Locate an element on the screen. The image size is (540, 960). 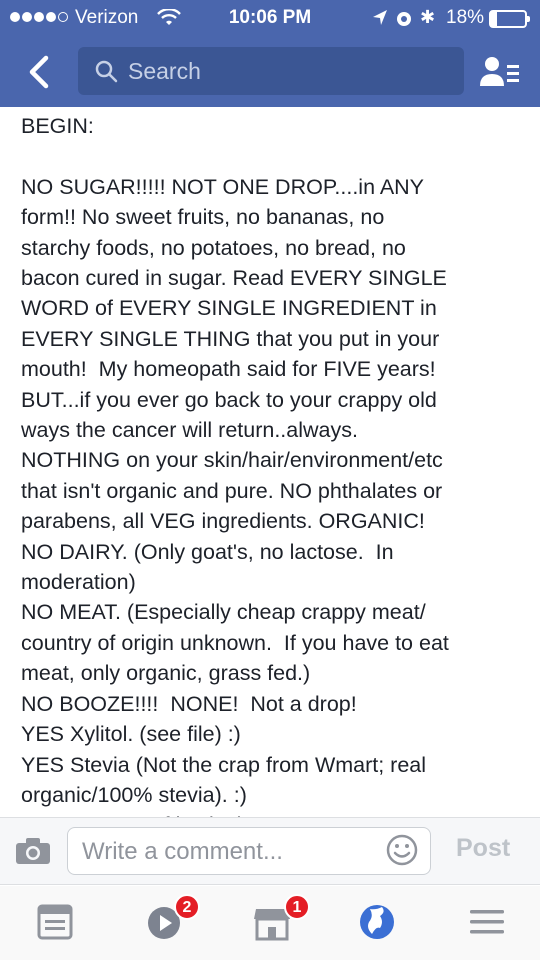
search-icon is located at coordinates (106, 71).